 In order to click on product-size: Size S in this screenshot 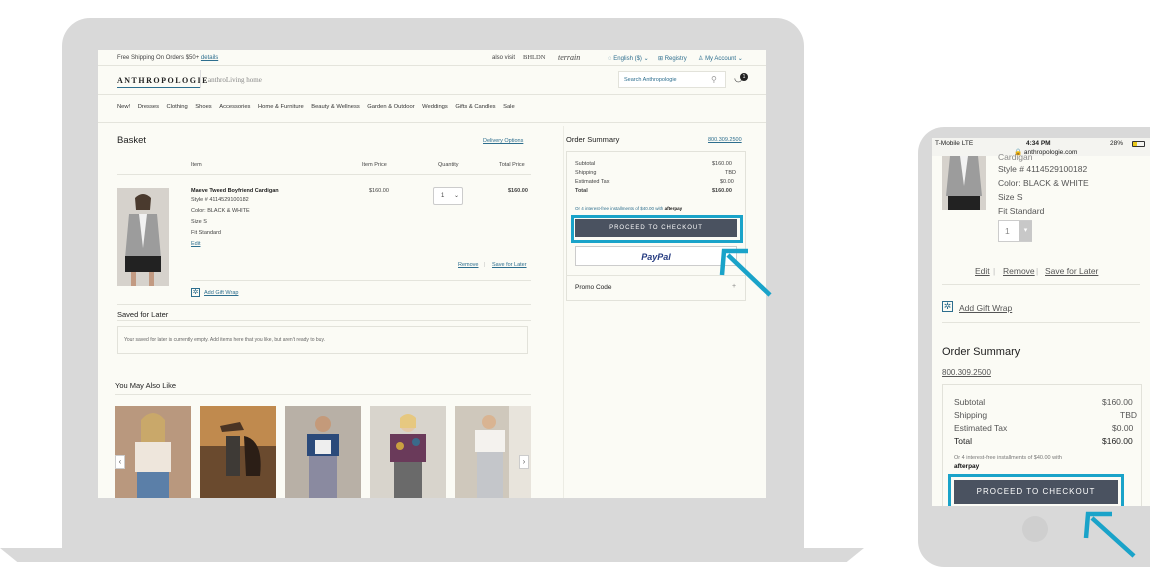, I will do `click(199, 222)`.